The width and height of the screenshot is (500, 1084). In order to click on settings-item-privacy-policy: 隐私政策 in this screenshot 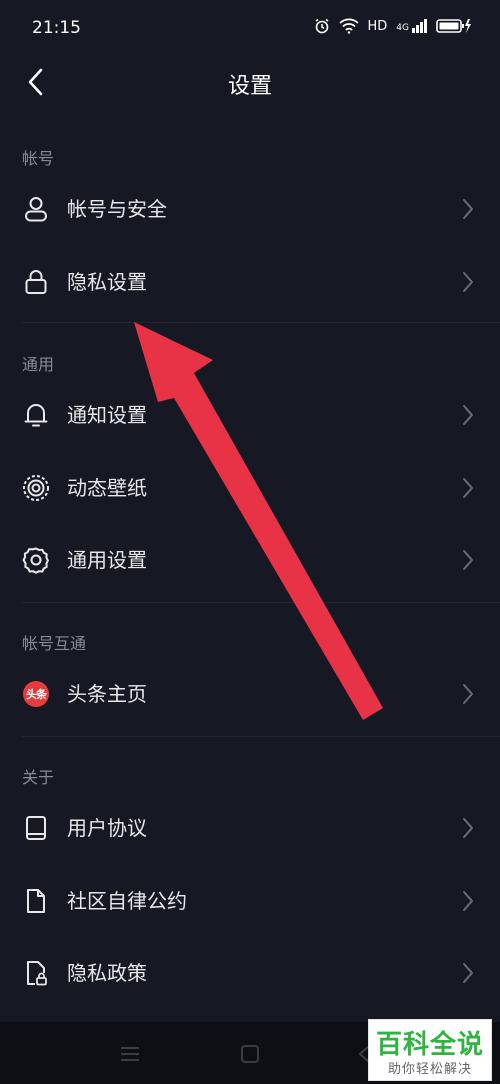, I will do `click(250, 973)`.